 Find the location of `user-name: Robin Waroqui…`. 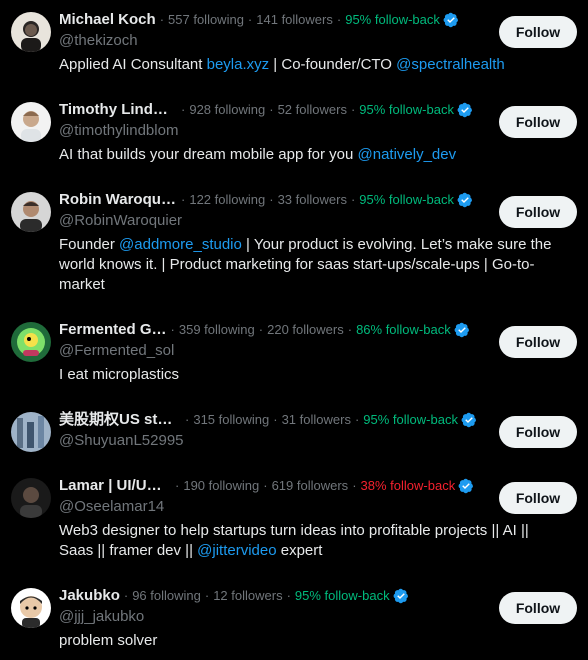

user-name: Robin Waroqui… is located at coordinates (118, 200).